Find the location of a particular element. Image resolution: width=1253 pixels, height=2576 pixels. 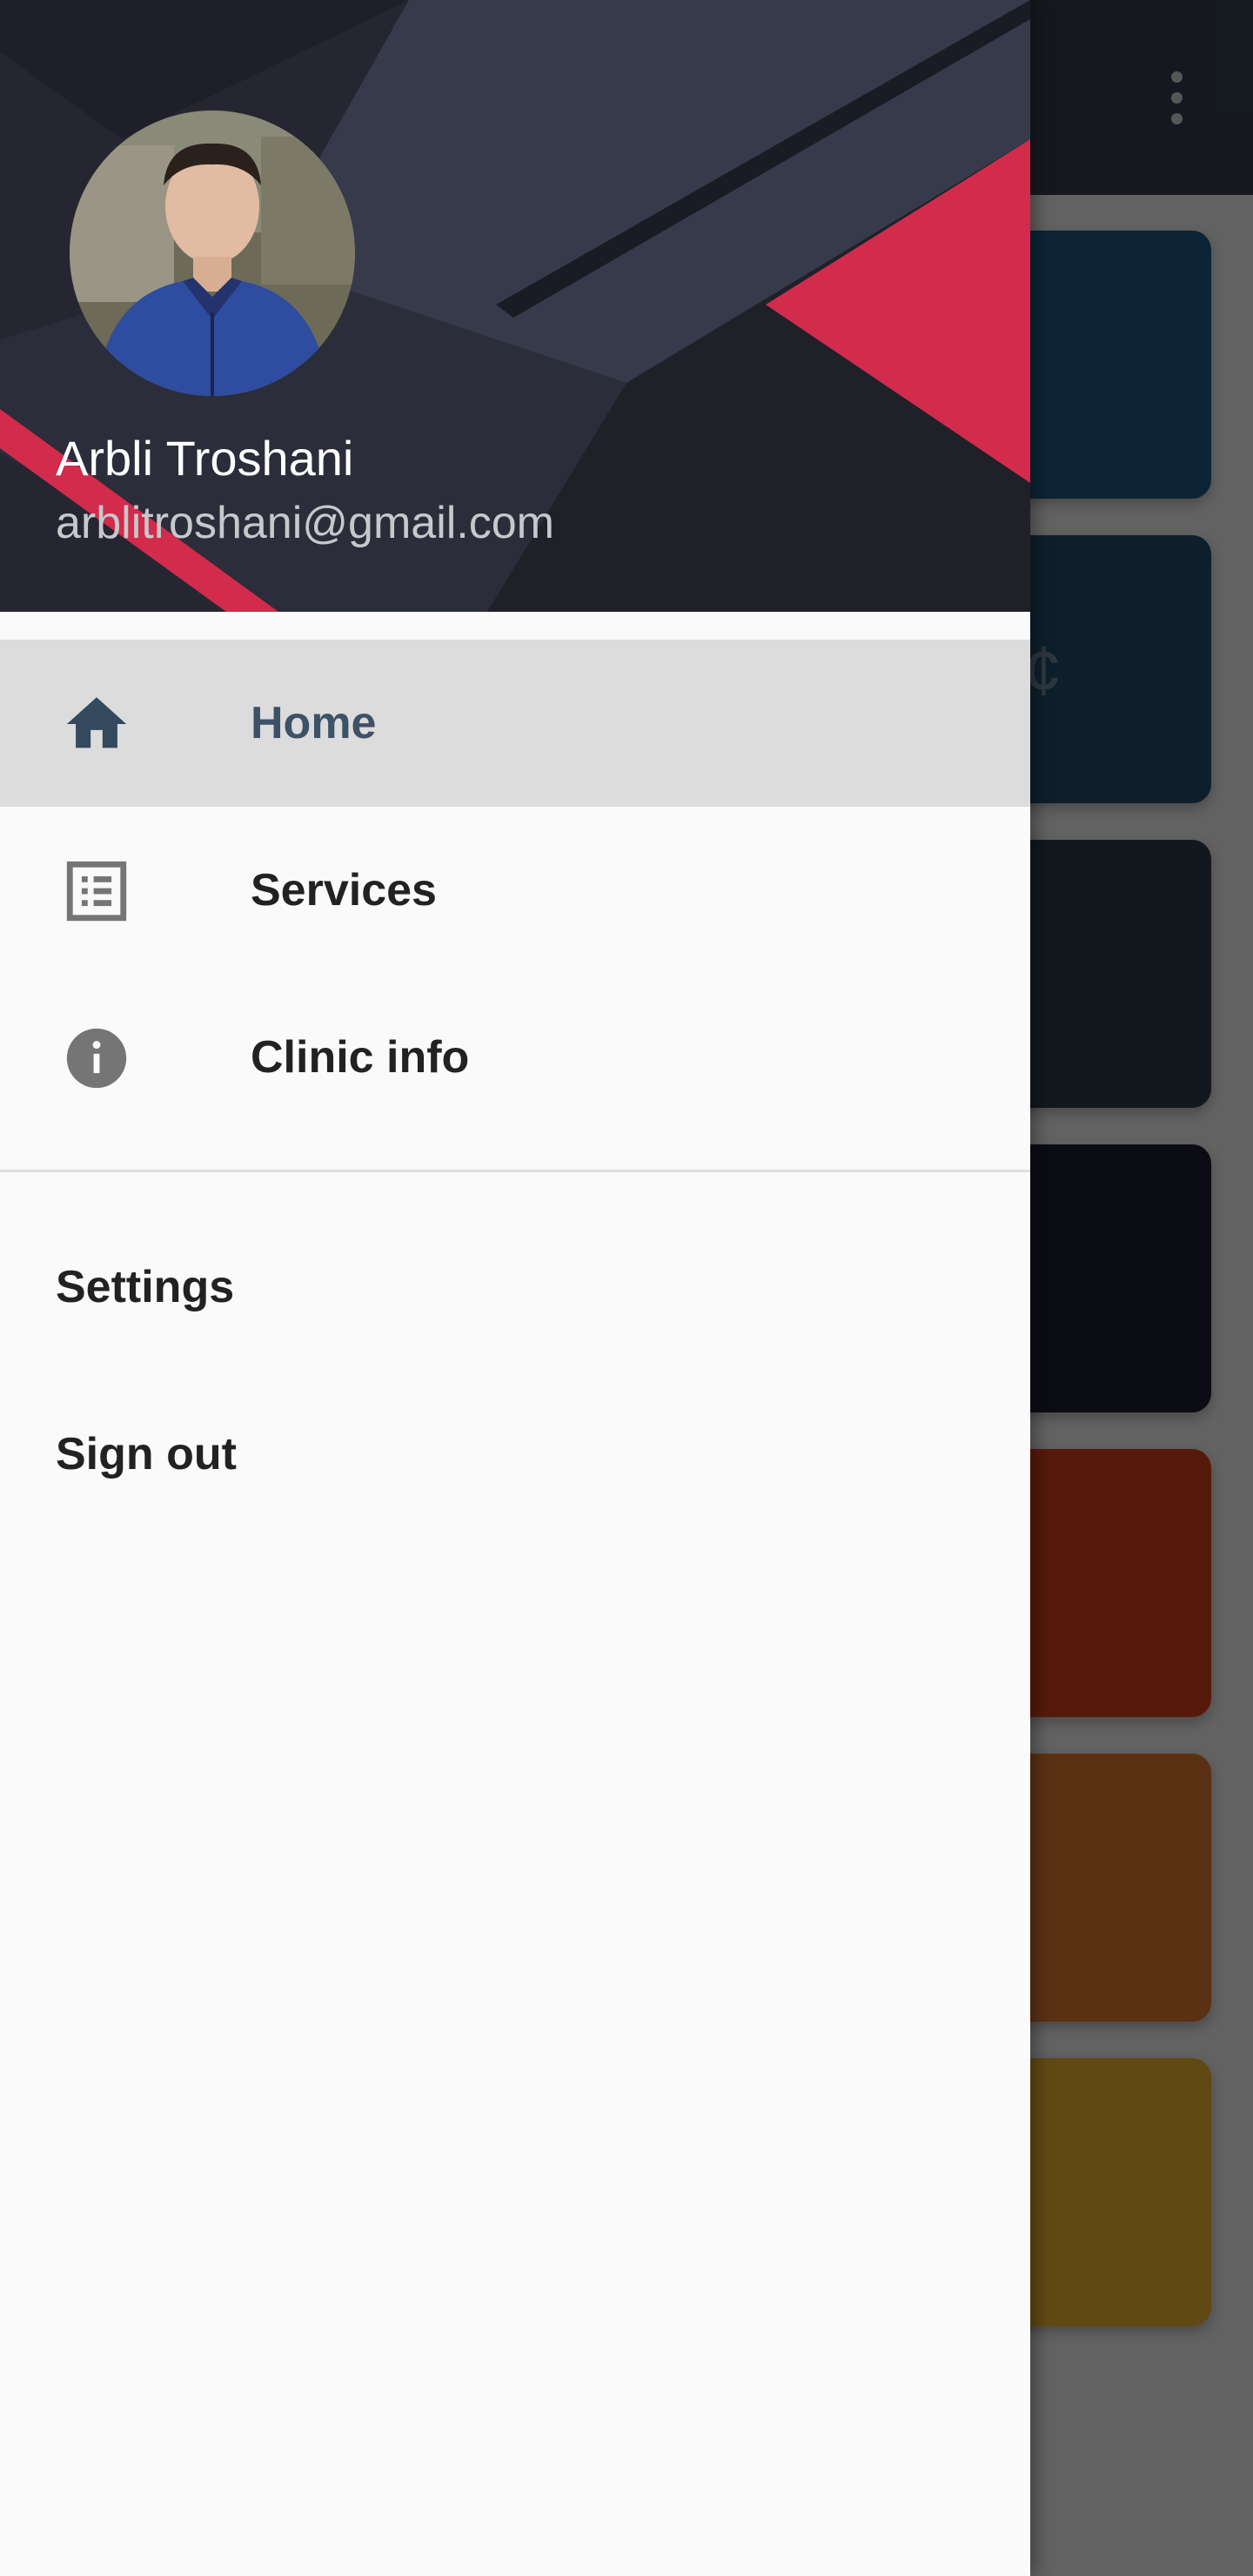

user-name: Arbli Troshani is located at coordinates (205, 458).